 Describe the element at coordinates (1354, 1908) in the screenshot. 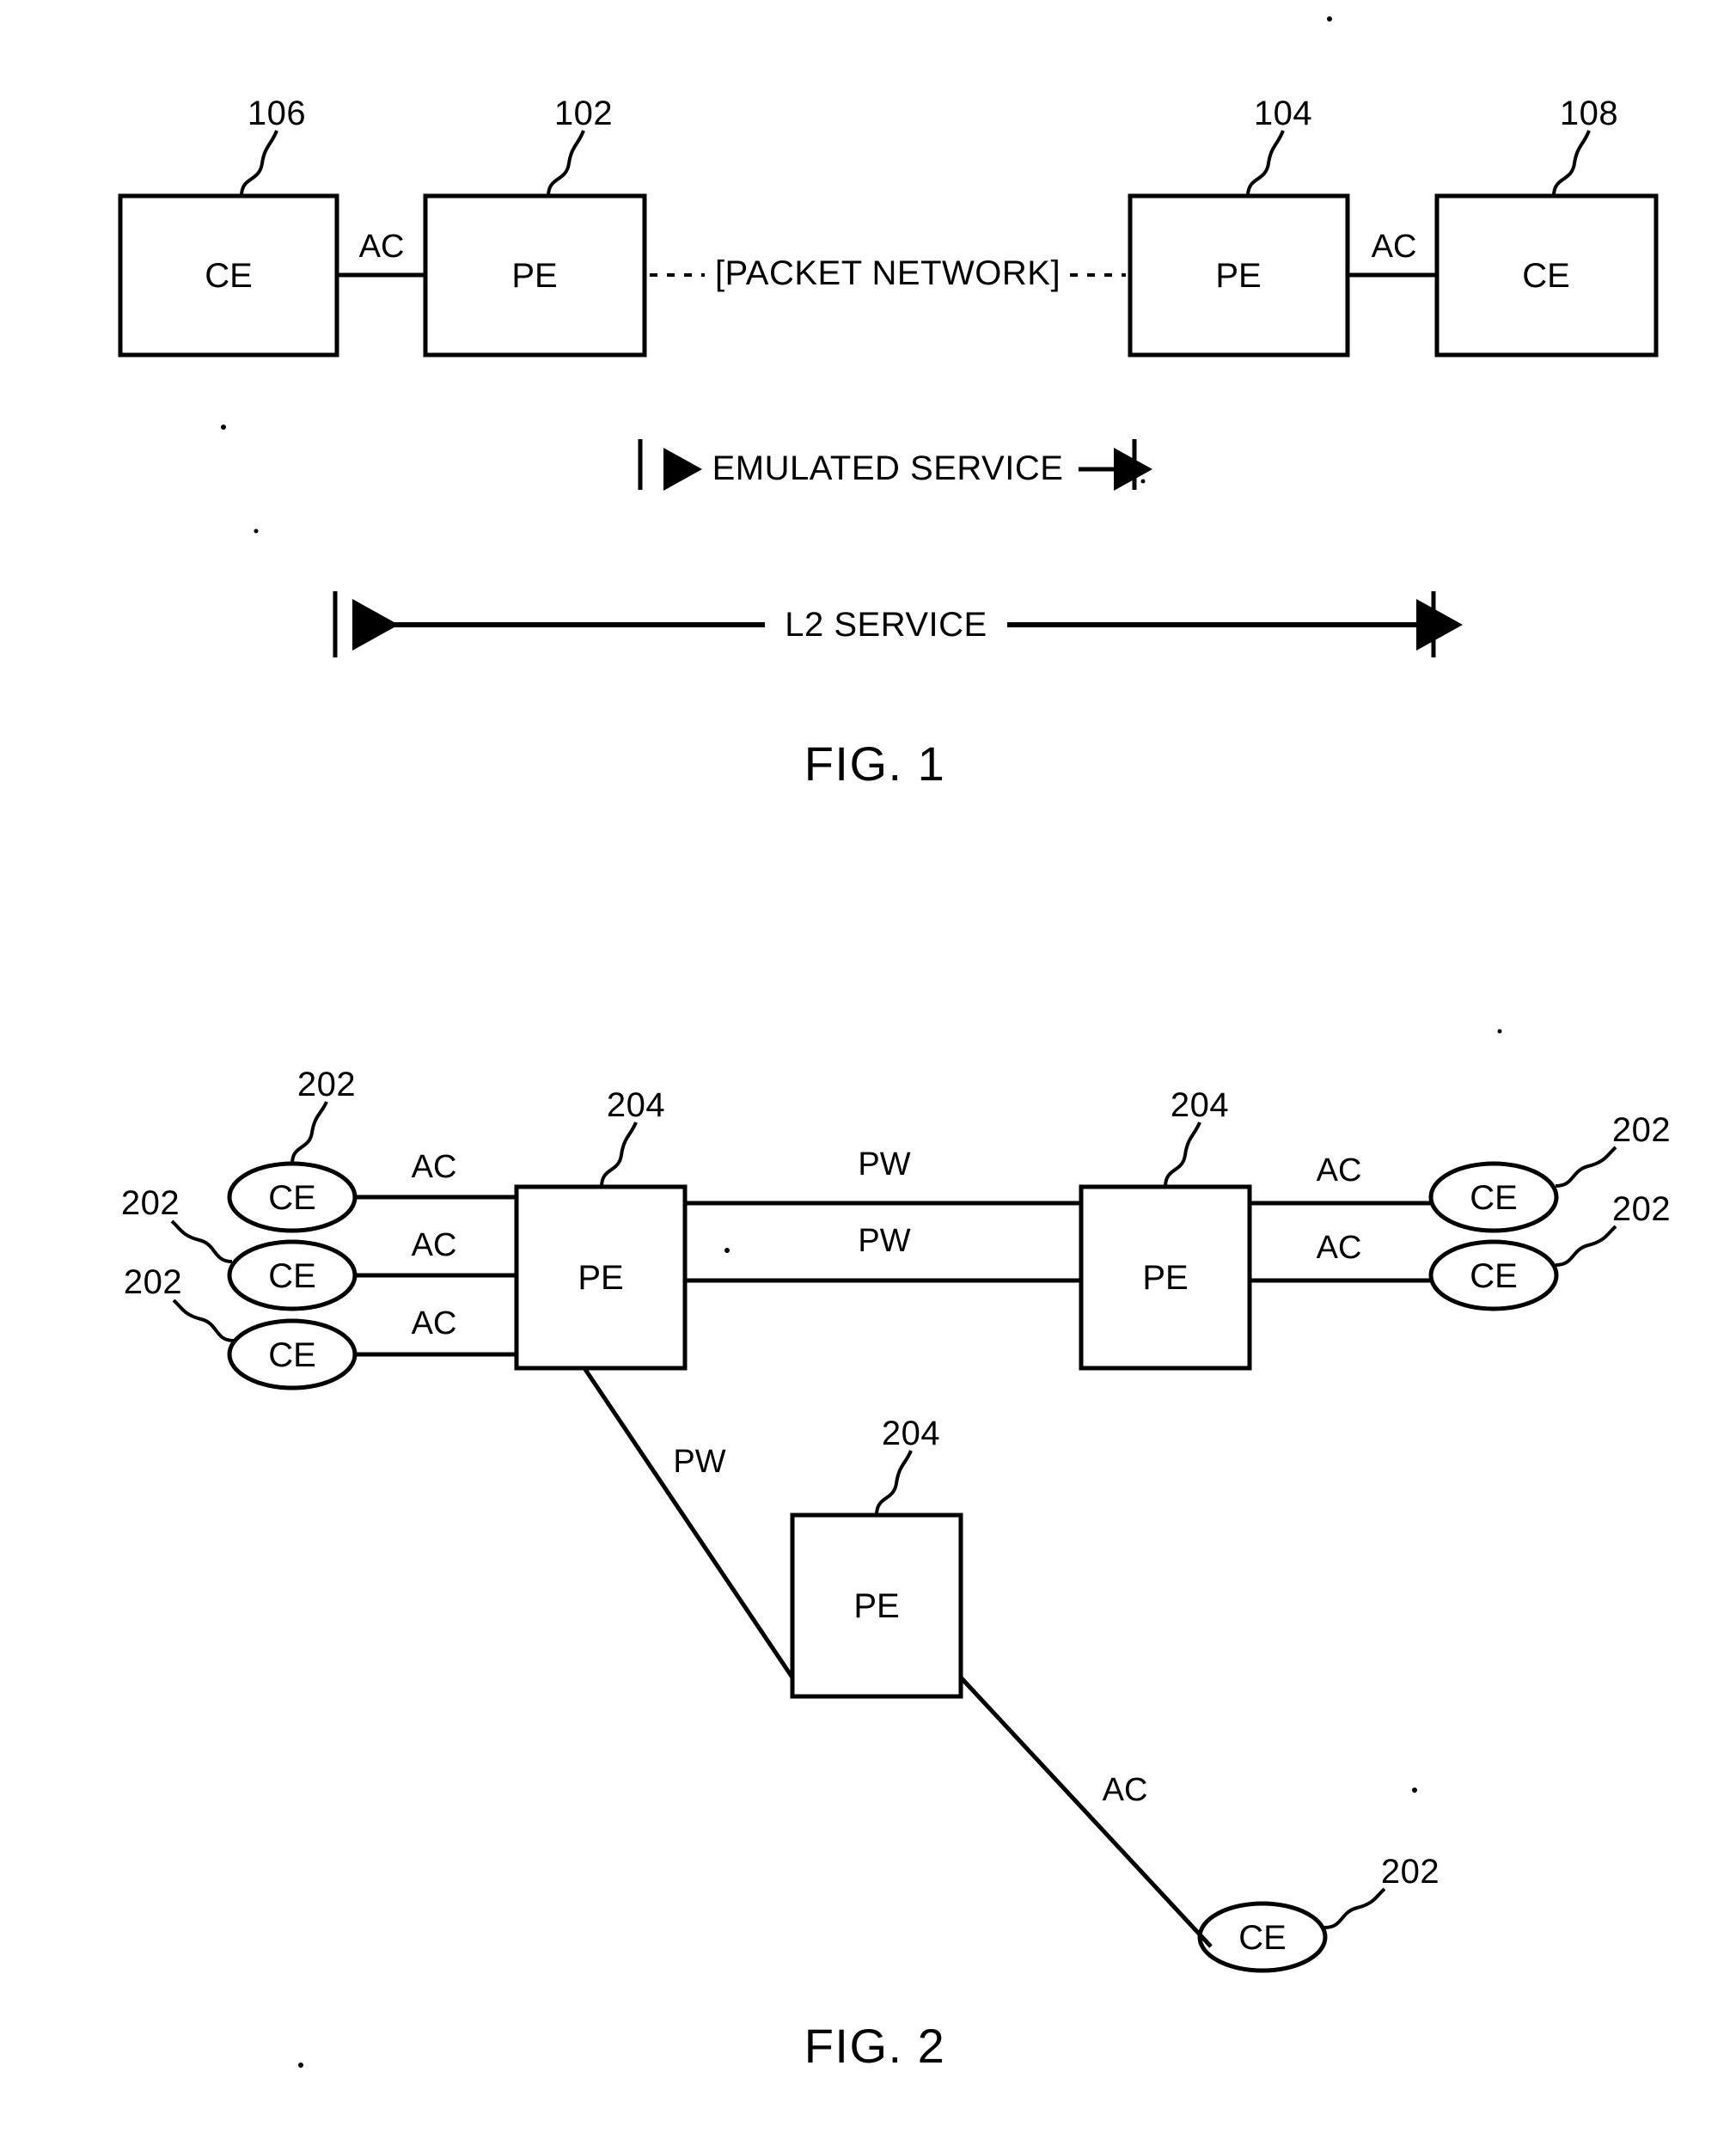

I see `fig2-leader-ce-bottom` at that location.